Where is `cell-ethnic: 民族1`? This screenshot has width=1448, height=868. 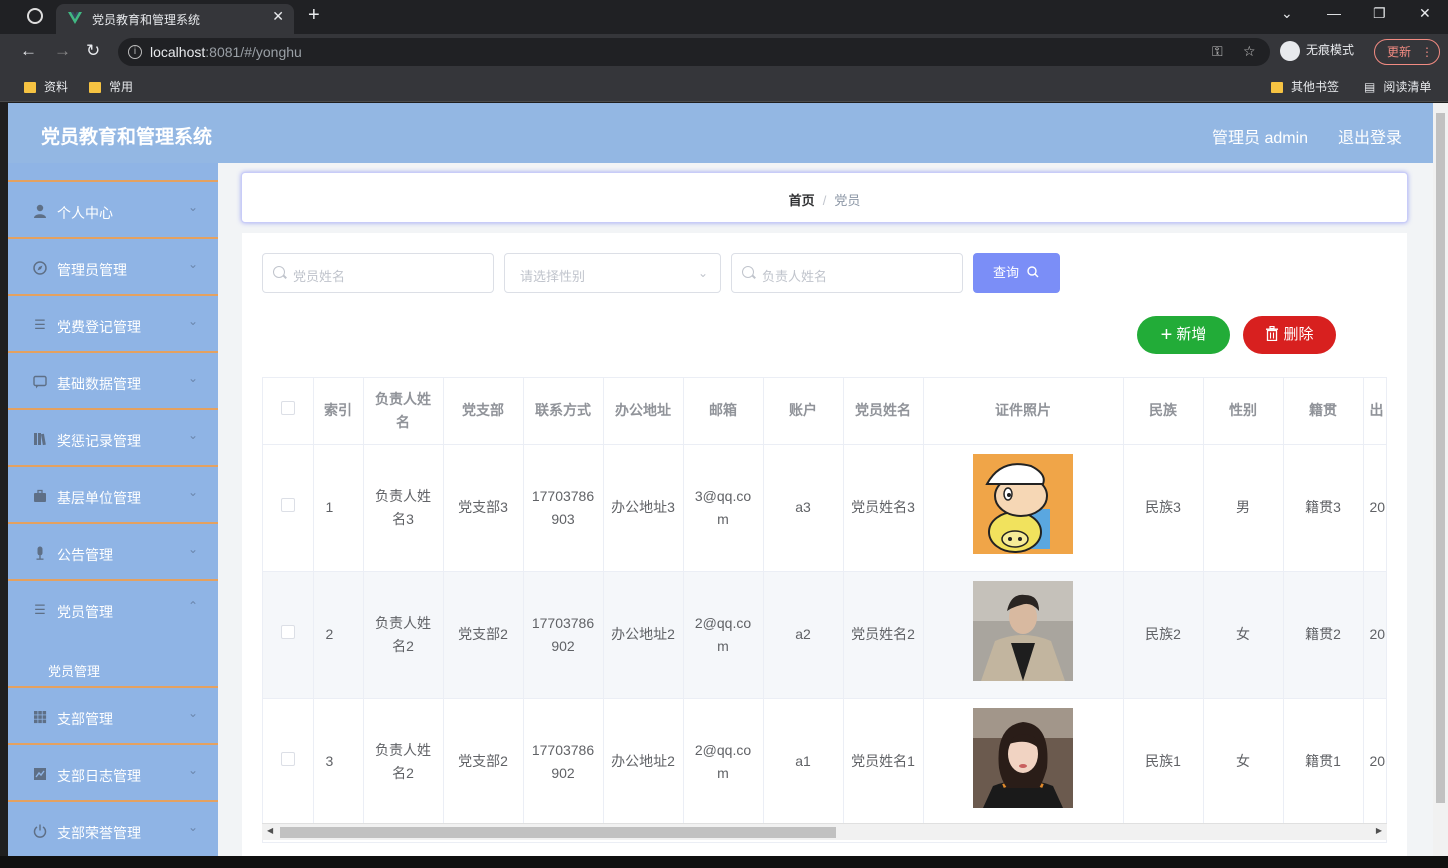
cell-ethnic: 民族1 is located at coordinates (1163, 762).